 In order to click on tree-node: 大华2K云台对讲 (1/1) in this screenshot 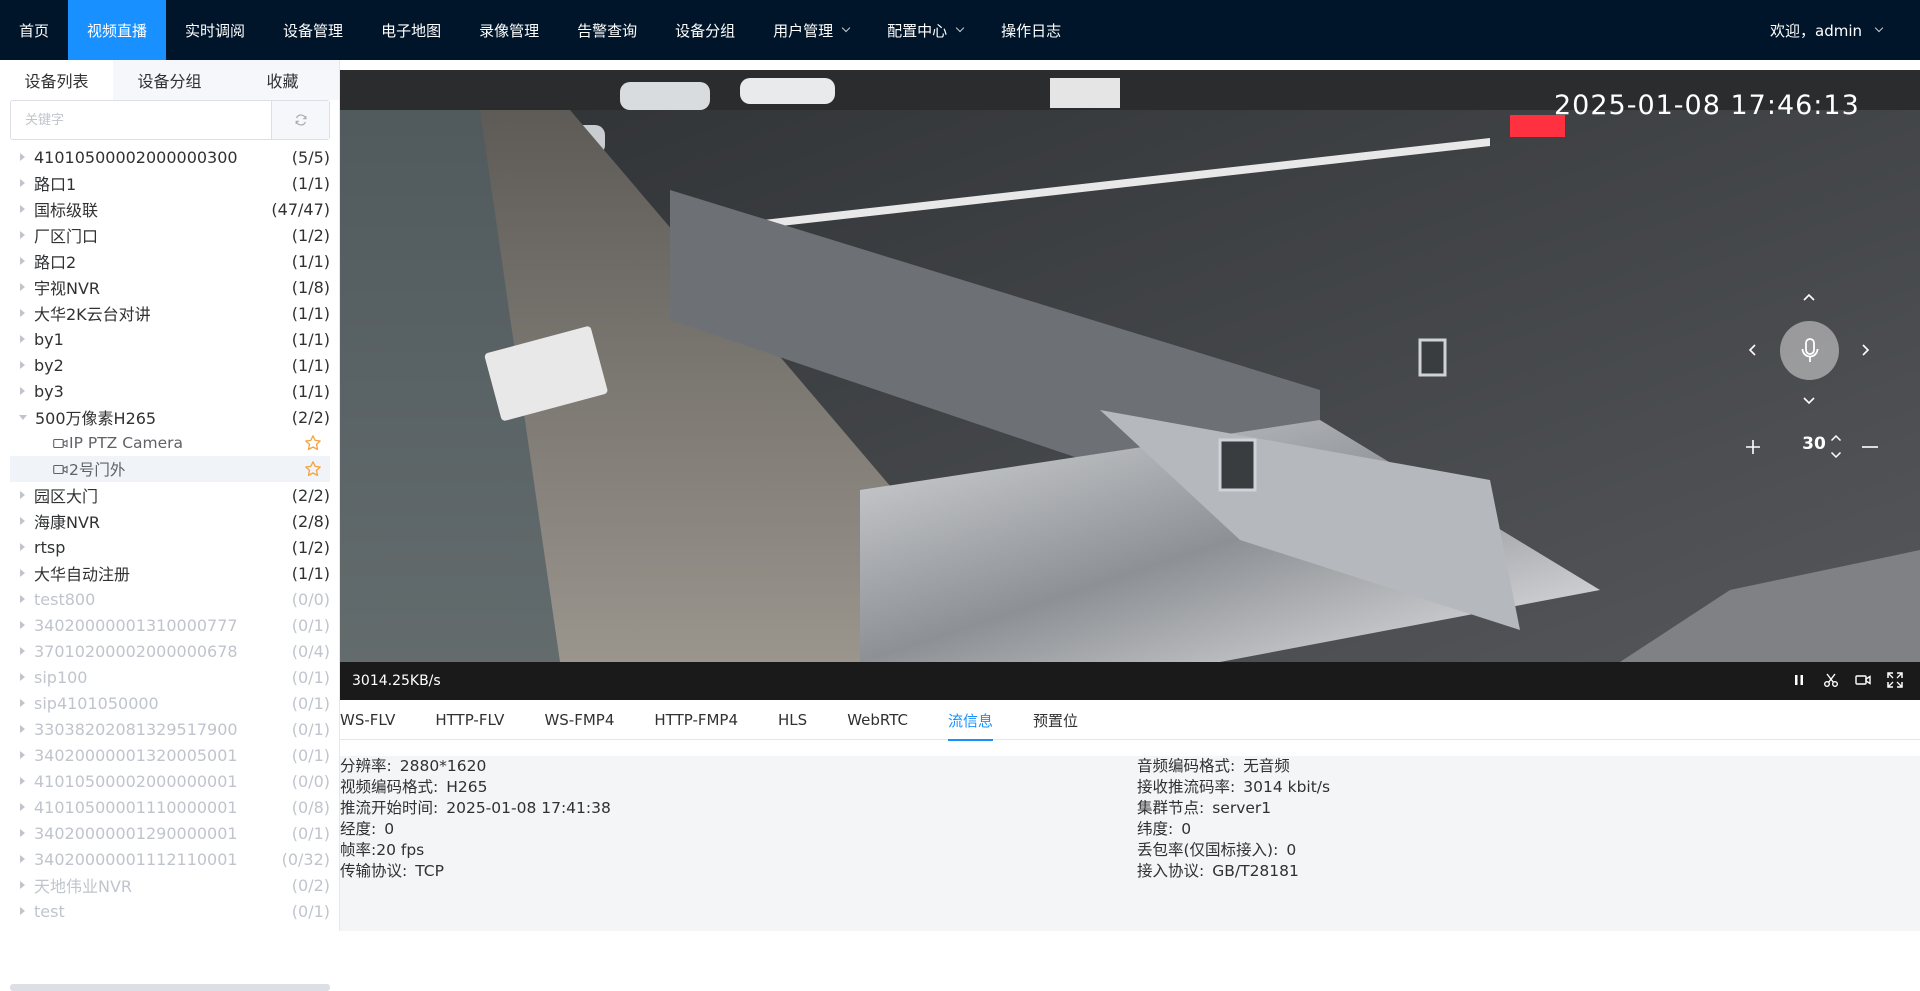, I will do `click(170, 313)`.